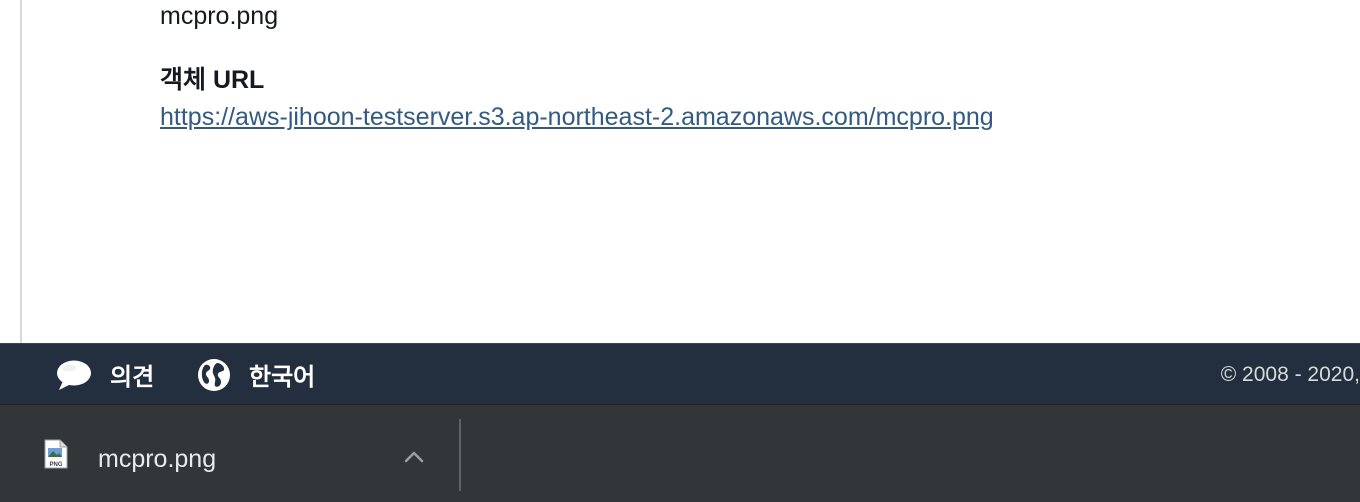  I want to click on file-type-badge: PNG, so click(55, 465).